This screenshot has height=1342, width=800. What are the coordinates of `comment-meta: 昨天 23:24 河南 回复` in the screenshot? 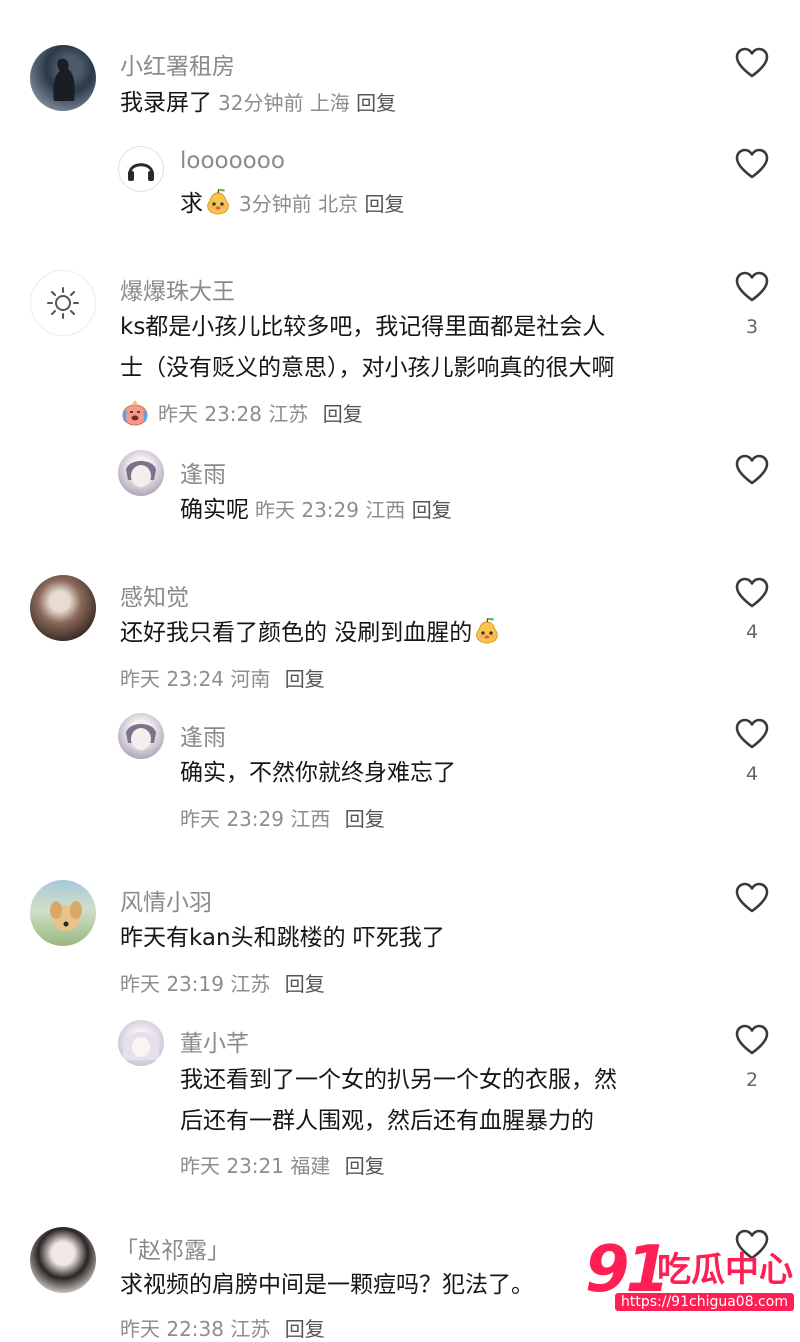 It's located at (222, 677).